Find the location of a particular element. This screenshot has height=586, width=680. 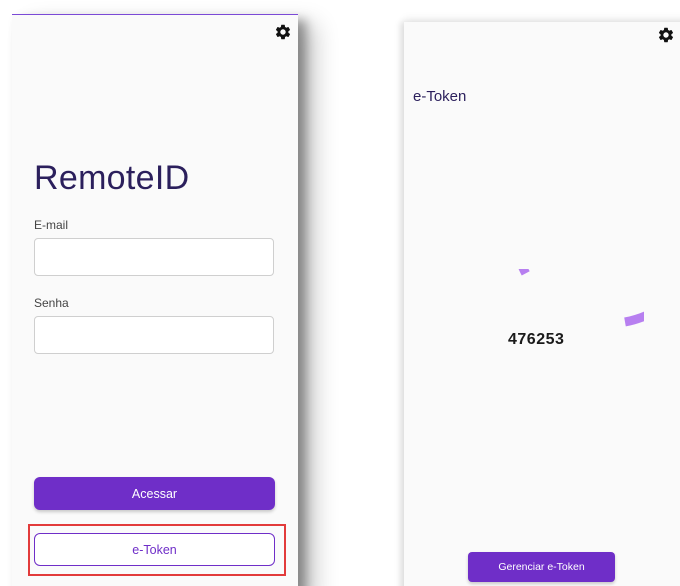

countdown-arc is located at coordinates (581, 298).